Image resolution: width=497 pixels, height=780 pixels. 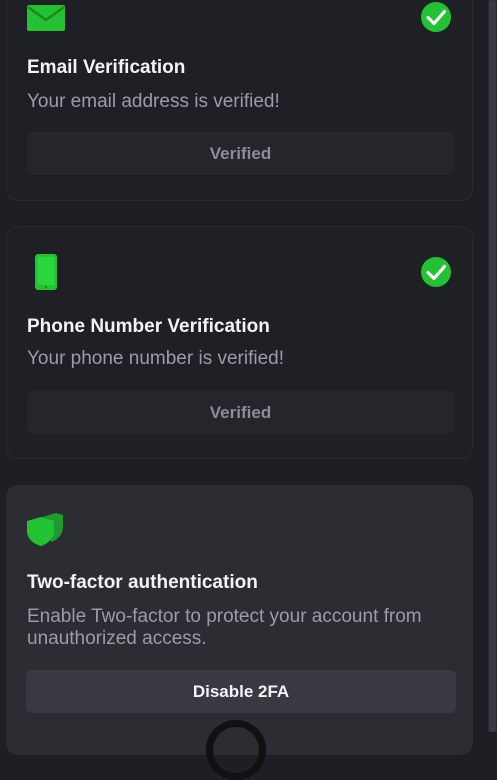 What do you see at coordinates (142, 582) in the screenshot?
I see `card-title: Two-factor authentication` at bounding box center [142, 582].